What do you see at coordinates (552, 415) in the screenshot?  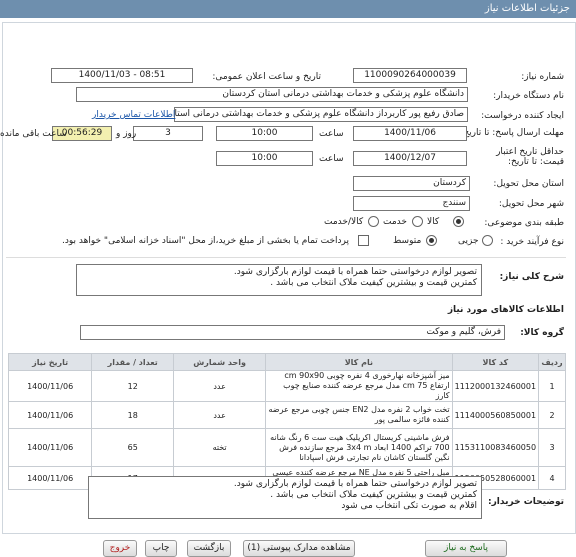 I see `row-number: 2` at bounding box center [552, 415].